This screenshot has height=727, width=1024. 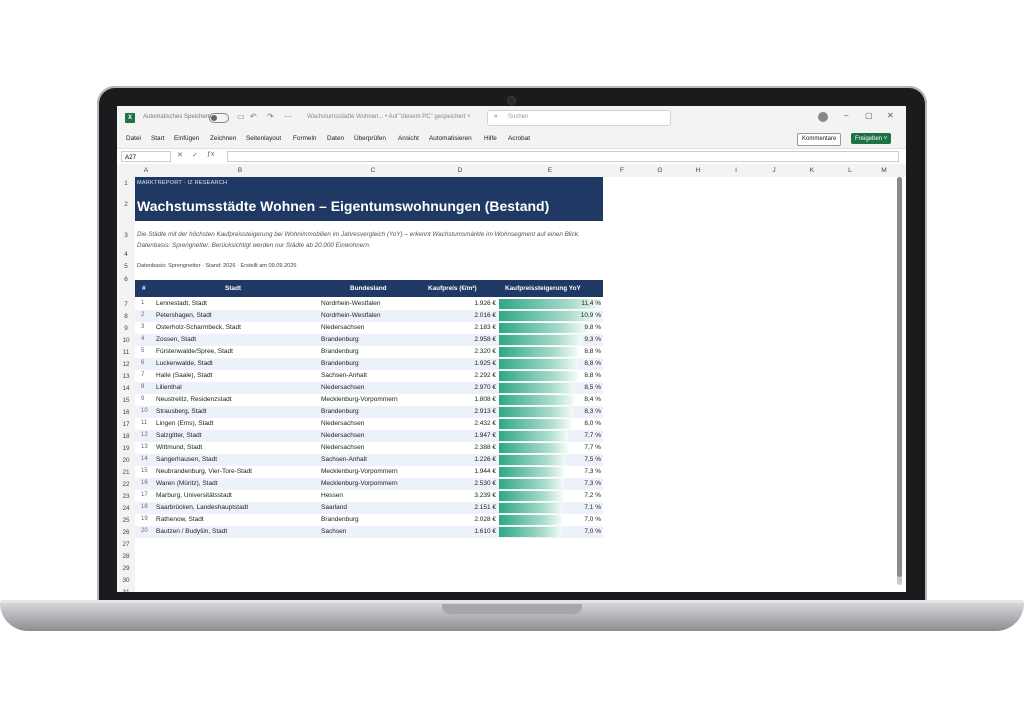 I want to click on row-header: 30, so click(x=126, y=580).